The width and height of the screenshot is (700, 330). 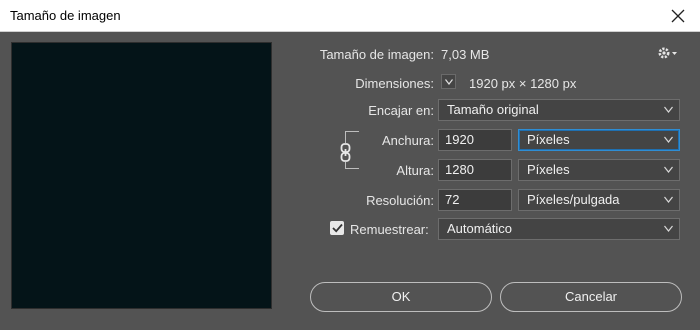 I want to click on ok-button: OK, so click(x=401, y=297).